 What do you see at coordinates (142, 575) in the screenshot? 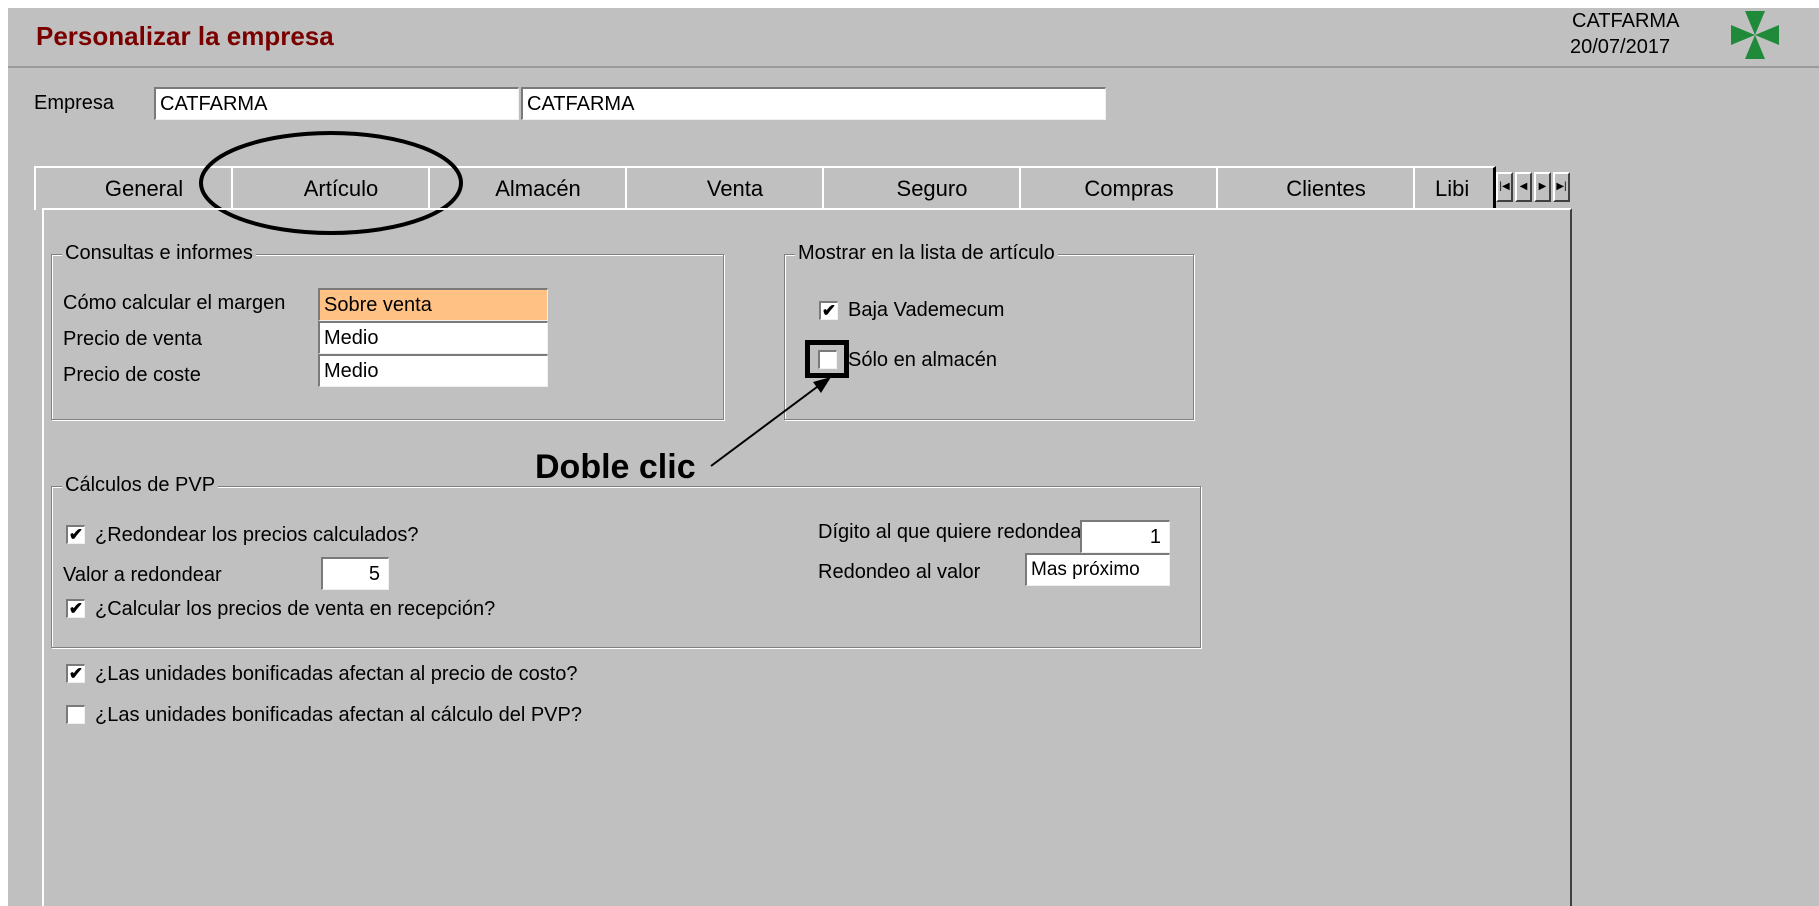
I see `valor-redondear-label: Valor a redondear` at bounding box center [142, 575].